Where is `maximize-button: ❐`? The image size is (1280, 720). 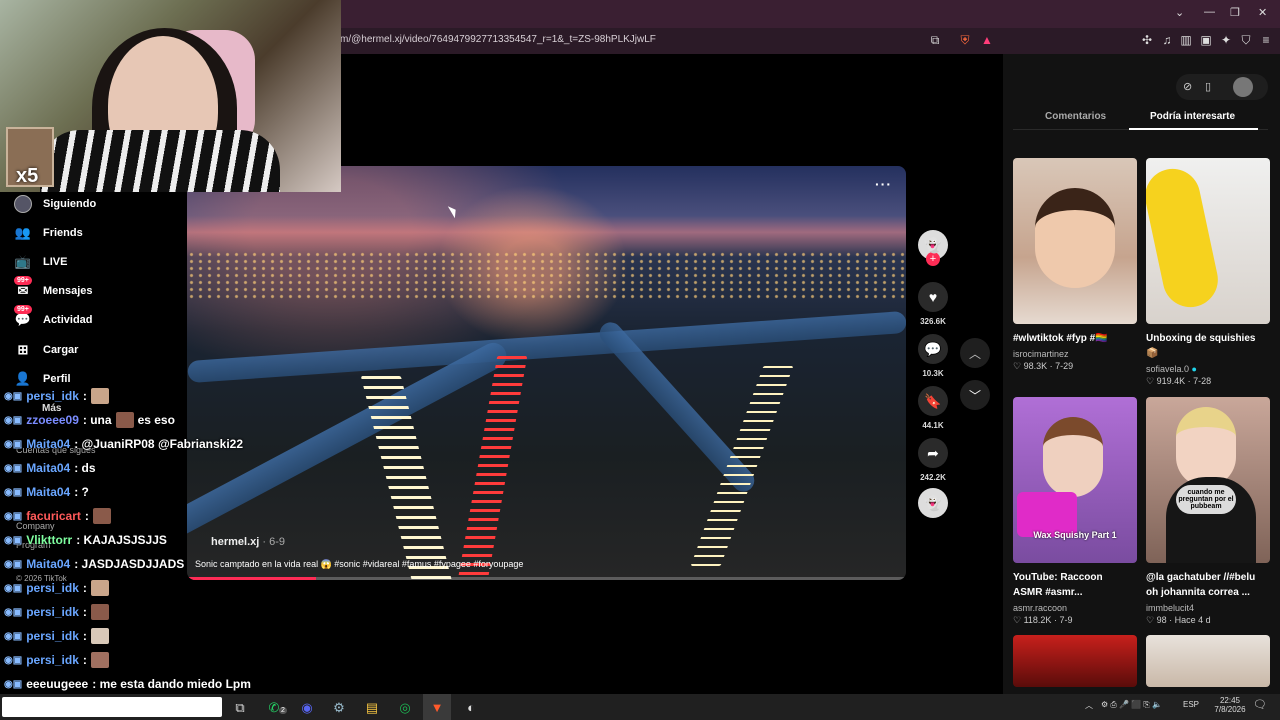
maximize-button: ❐ is located at coordinates (1235, 12).